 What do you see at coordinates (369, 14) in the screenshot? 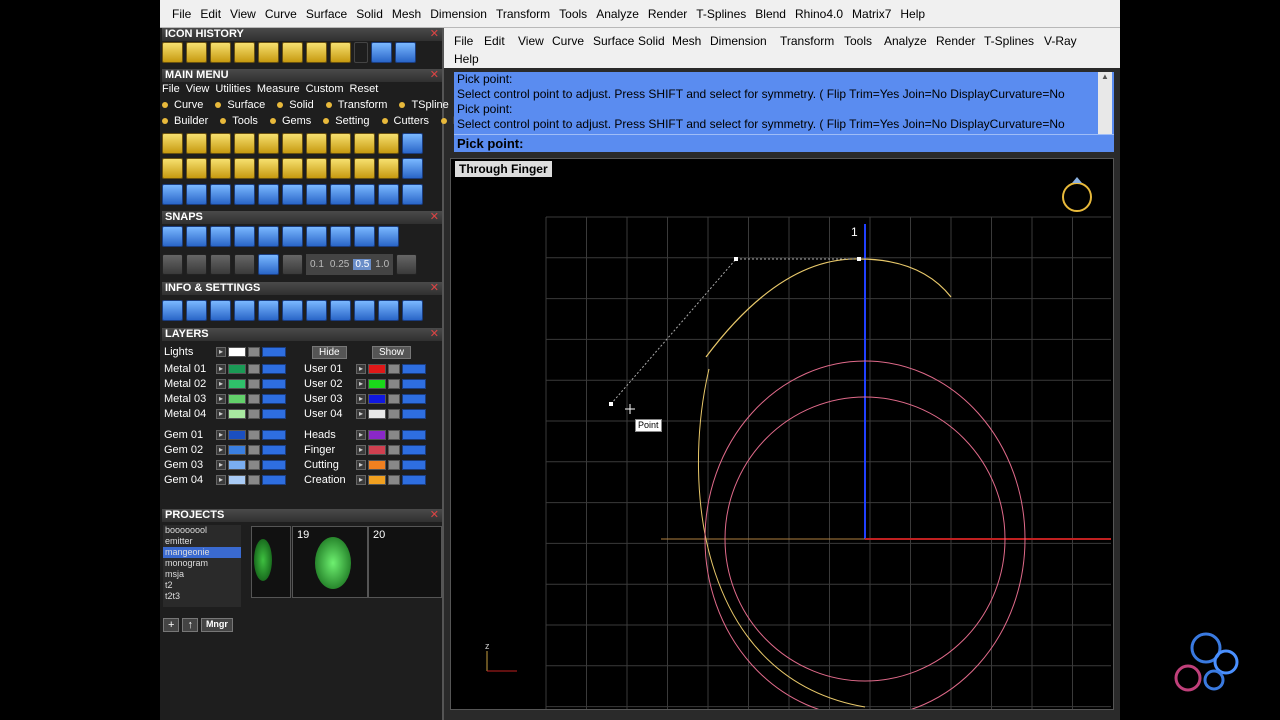
I see `menu-solid: Solid` at bounding box center [369, 14].